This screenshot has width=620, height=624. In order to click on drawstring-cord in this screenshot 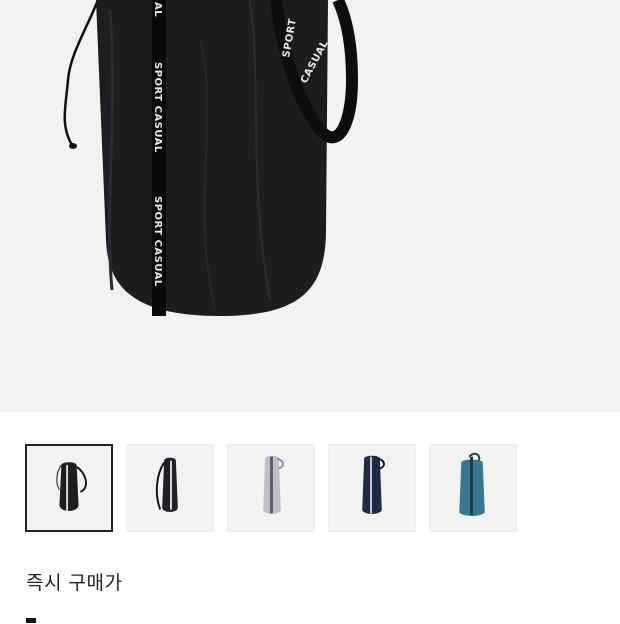, I will do `click(81, 73)`.